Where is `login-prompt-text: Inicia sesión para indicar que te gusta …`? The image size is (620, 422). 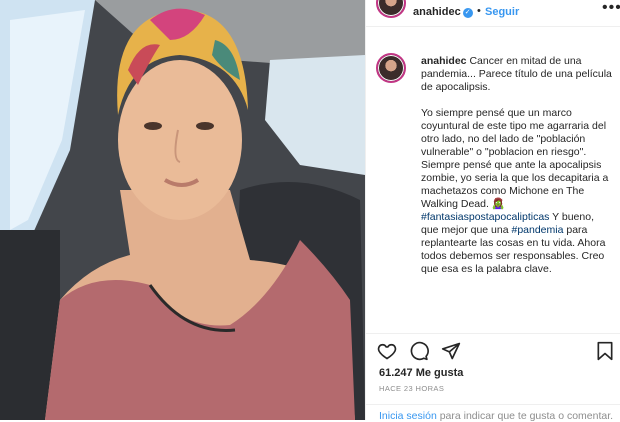 login-prompt-text: Inicia sesión para indicar que te gusta … is located at coordinates (496, 416).